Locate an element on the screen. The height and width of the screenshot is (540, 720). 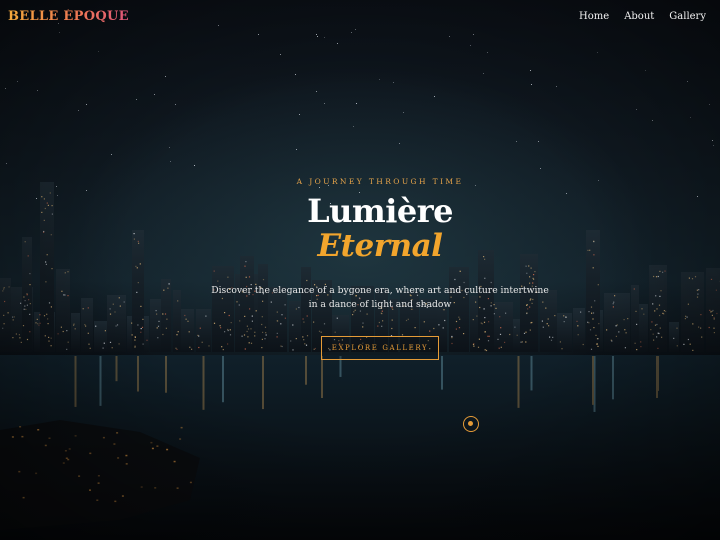
nav-item-gallery: Gallery is located at coordinates (687, 16).